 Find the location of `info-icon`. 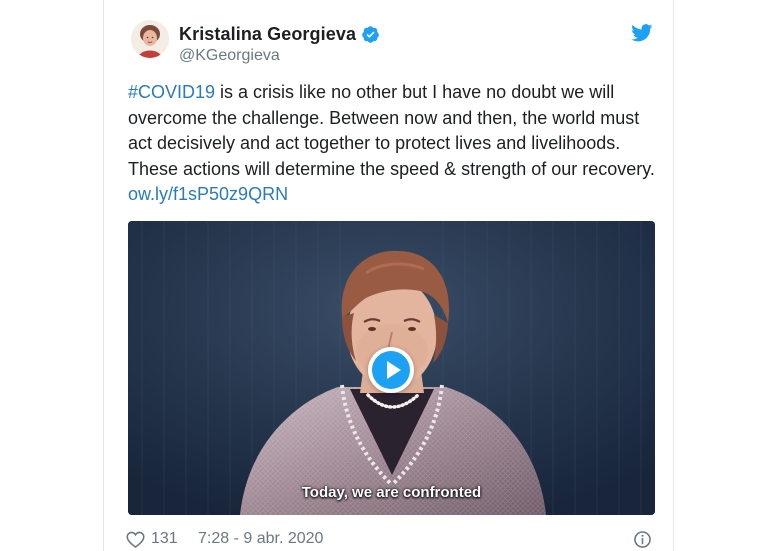

info-icon is located at coordinates (642, 539).